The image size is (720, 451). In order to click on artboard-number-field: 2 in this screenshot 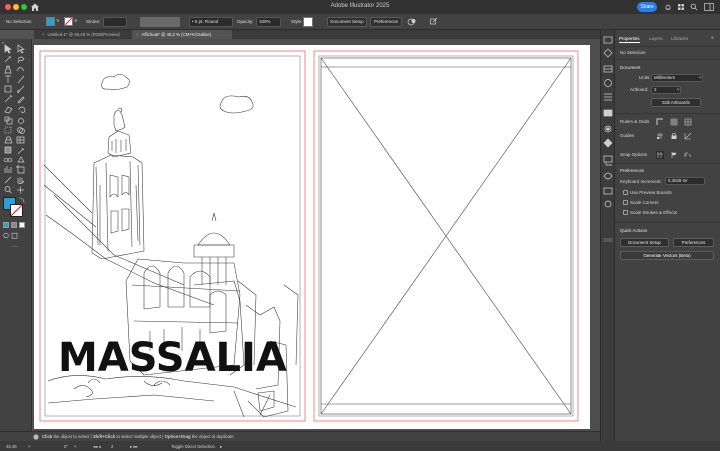, I will do `click(112, 446)`.